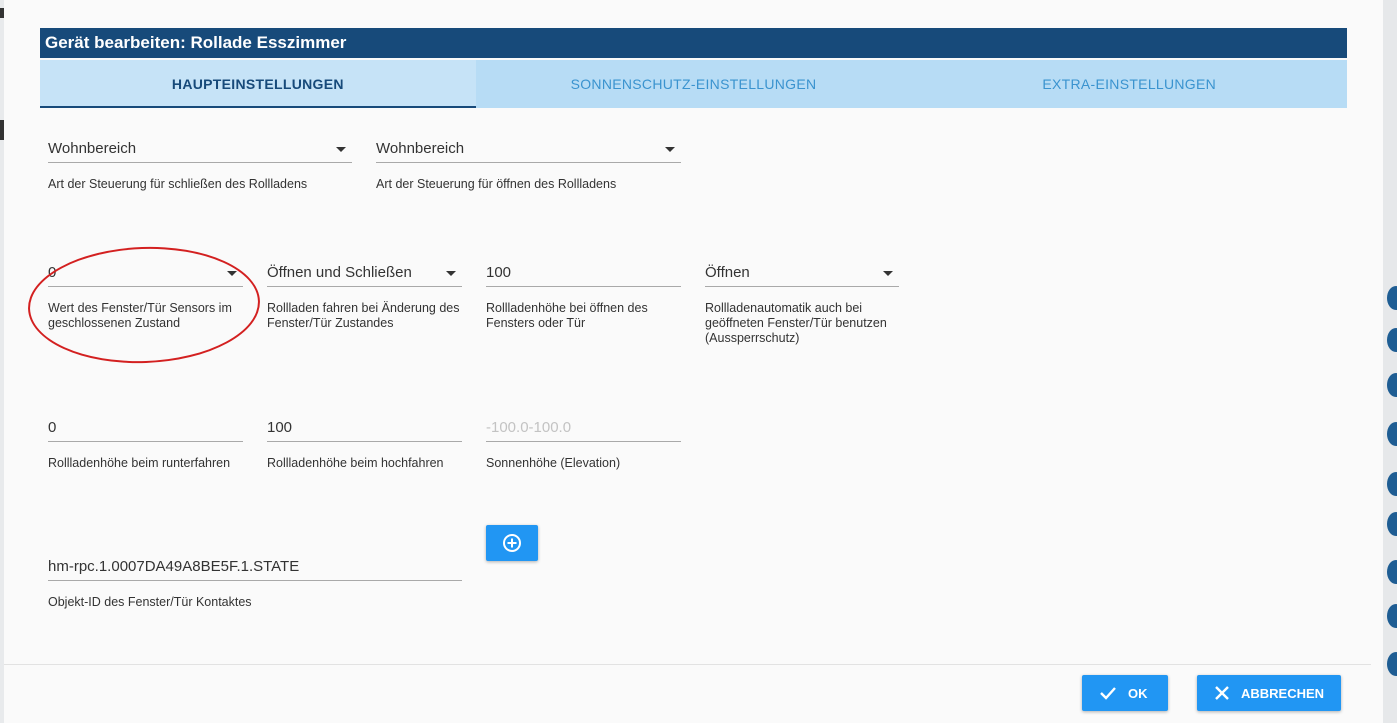 Image resolution: width=1397 pixels, height=723 pixels. I want to click on elevation-input: -100.0-100.0, so click(583, 428).